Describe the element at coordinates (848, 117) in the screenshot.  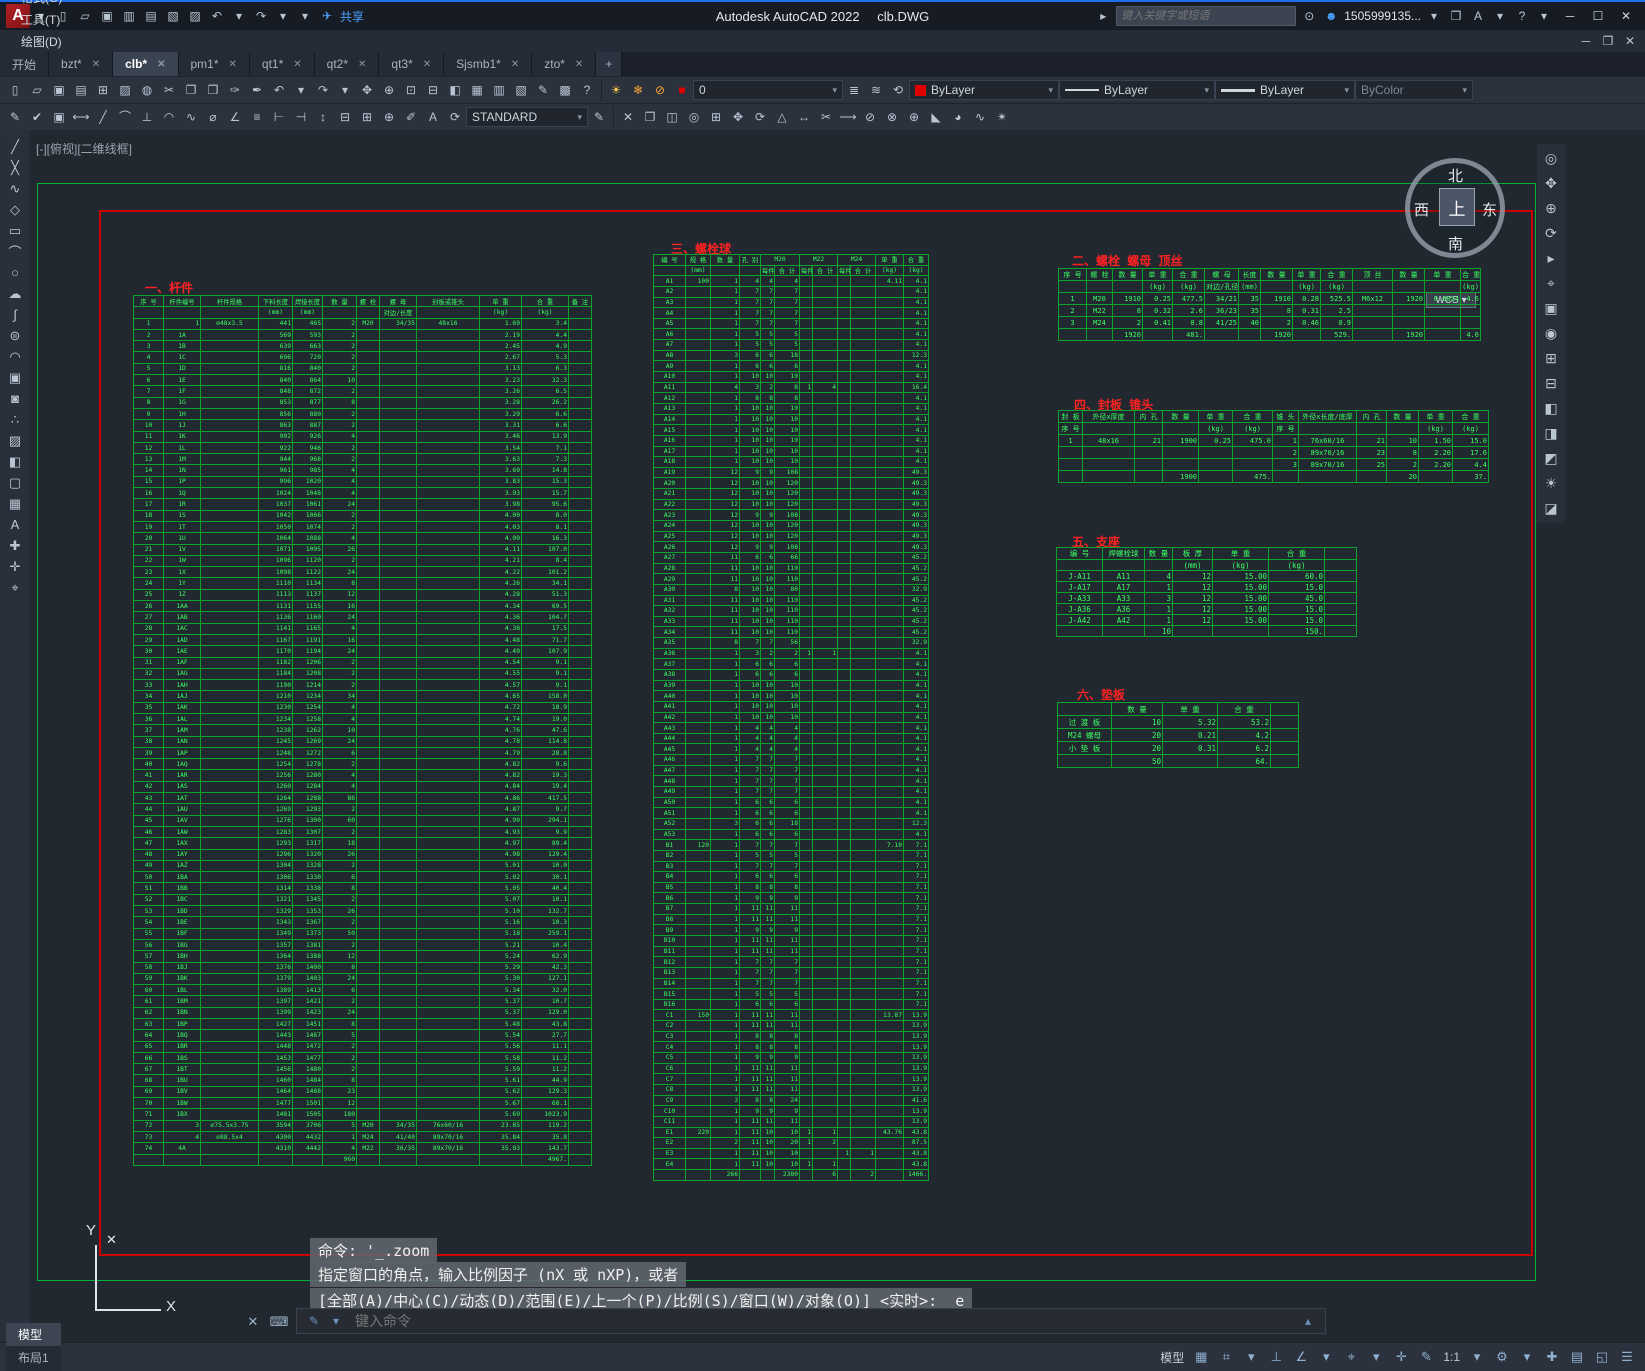
I see `extend-icon: ⟶` at that location.